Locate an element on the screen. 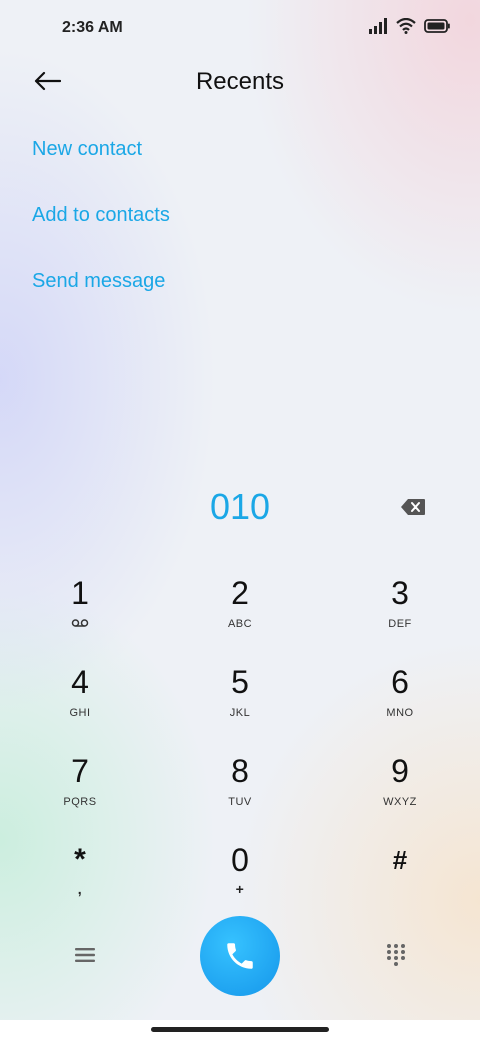  call-button is located at coordinates (240, 956).